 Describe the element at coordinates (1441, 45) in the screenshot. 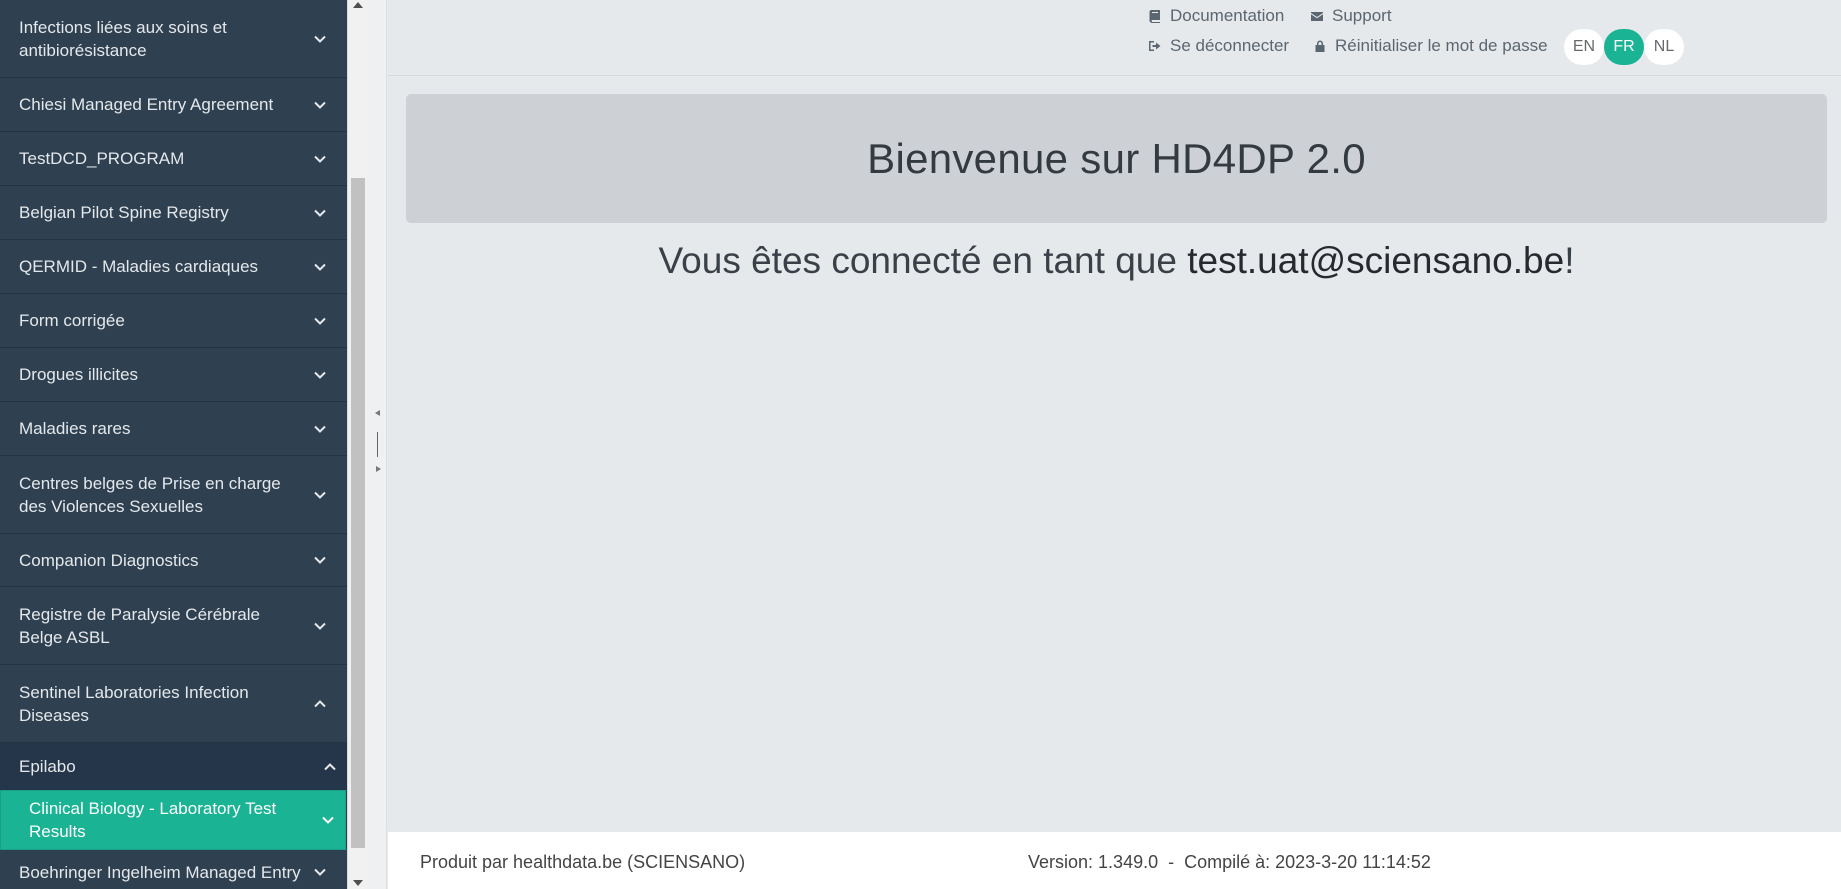

I see `reset-password-label: Réinitialiser le mot de passe` at that location.